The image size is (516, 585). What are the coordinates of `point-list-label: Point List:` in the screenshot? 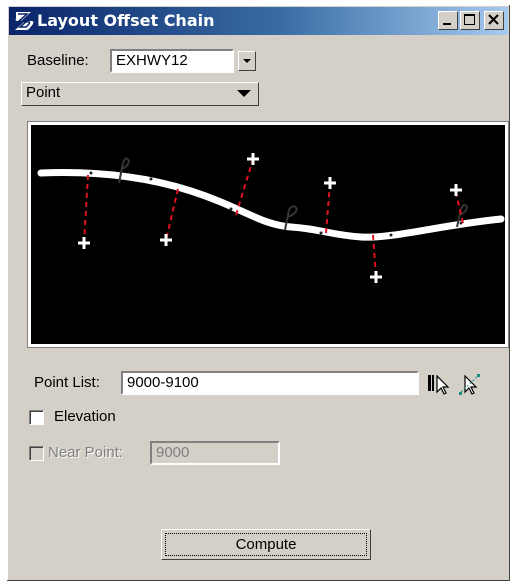 It's located at (67, 382).